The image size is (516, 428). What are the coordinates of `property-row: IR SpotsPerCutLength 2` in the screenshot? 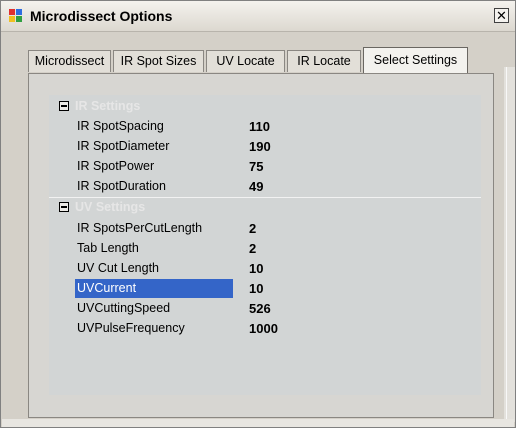 It's located at (265, 229).